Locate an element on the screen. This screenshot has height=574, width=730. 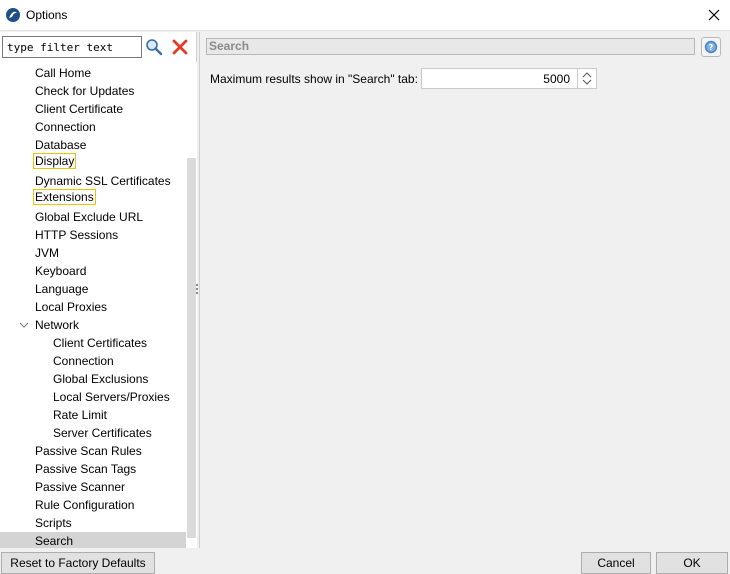
close-icon is located at coordinates (714, 15).